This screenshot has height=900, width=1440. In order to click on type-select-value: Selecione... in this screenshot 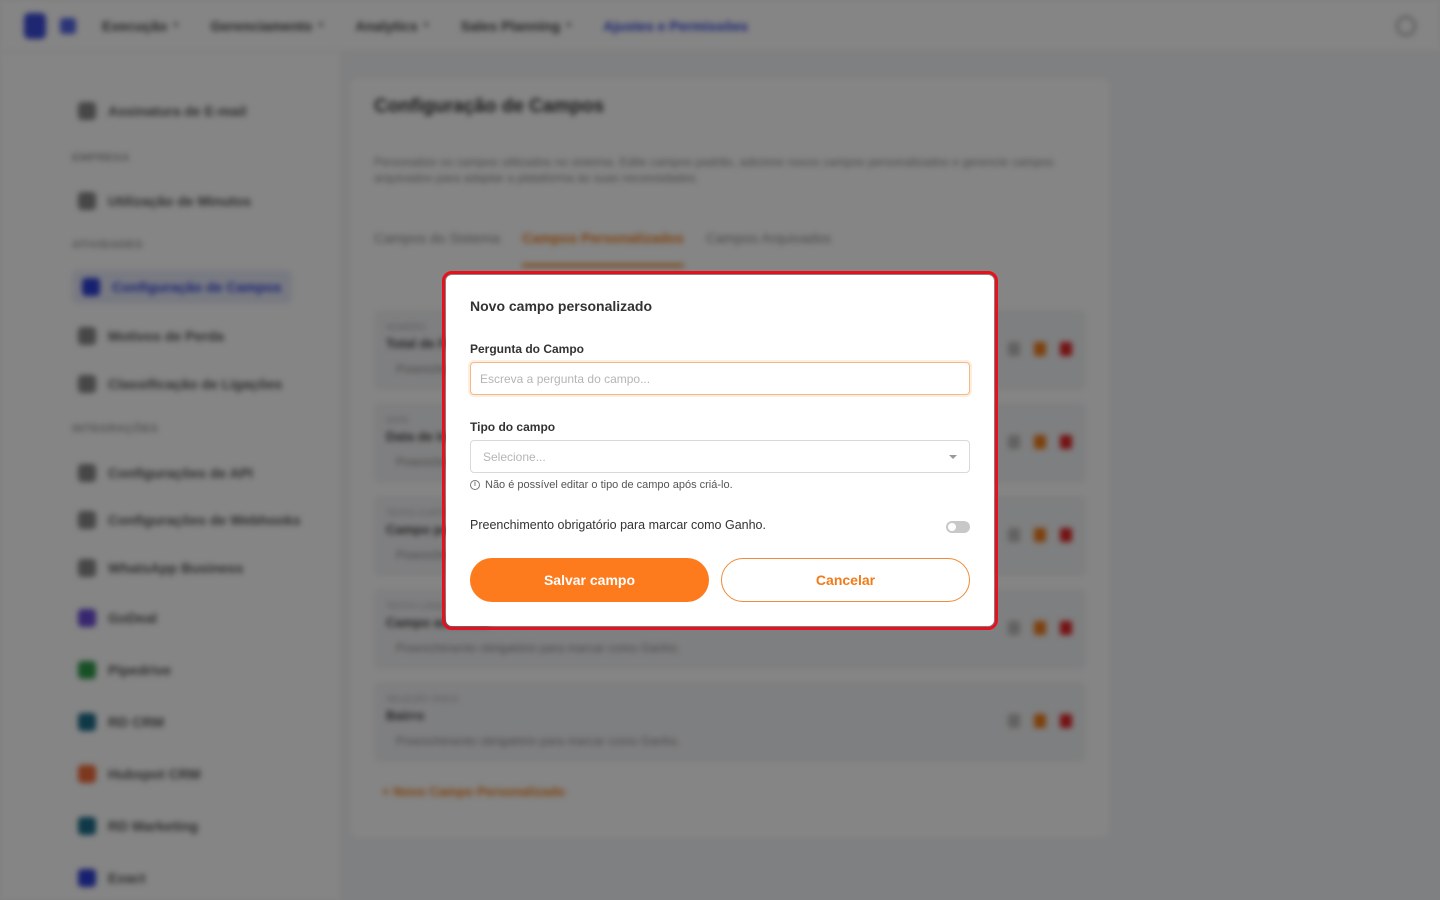, I will do `click(514, 456)`.